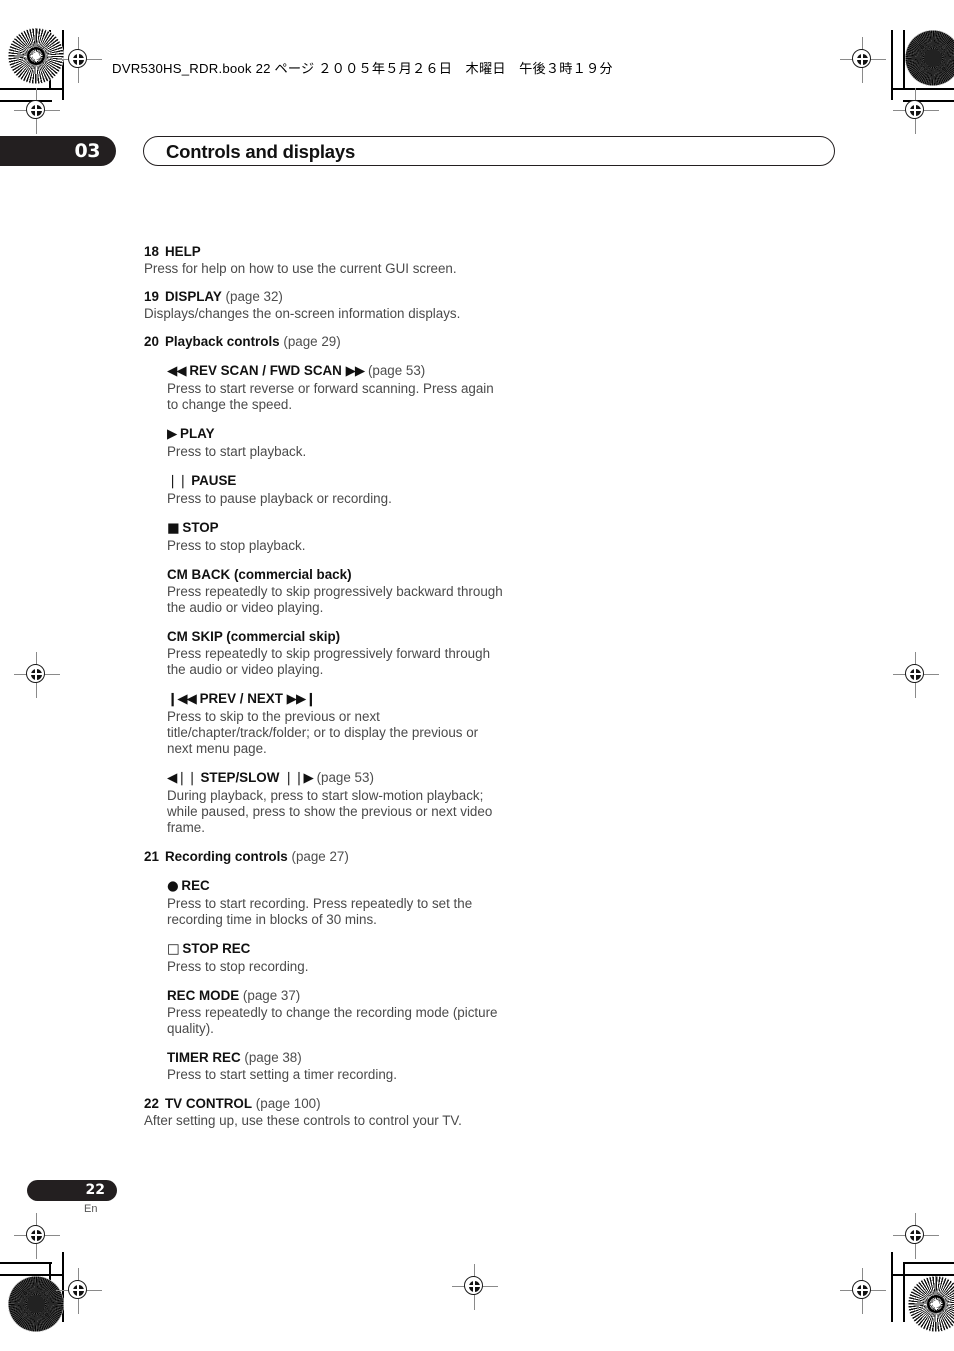 This screenshot has width=954, height=1351. What do you see at coordinates (91, 1209) in the screenshot?
I see `footer-language-code: En` at bounding box center [91, 1209].